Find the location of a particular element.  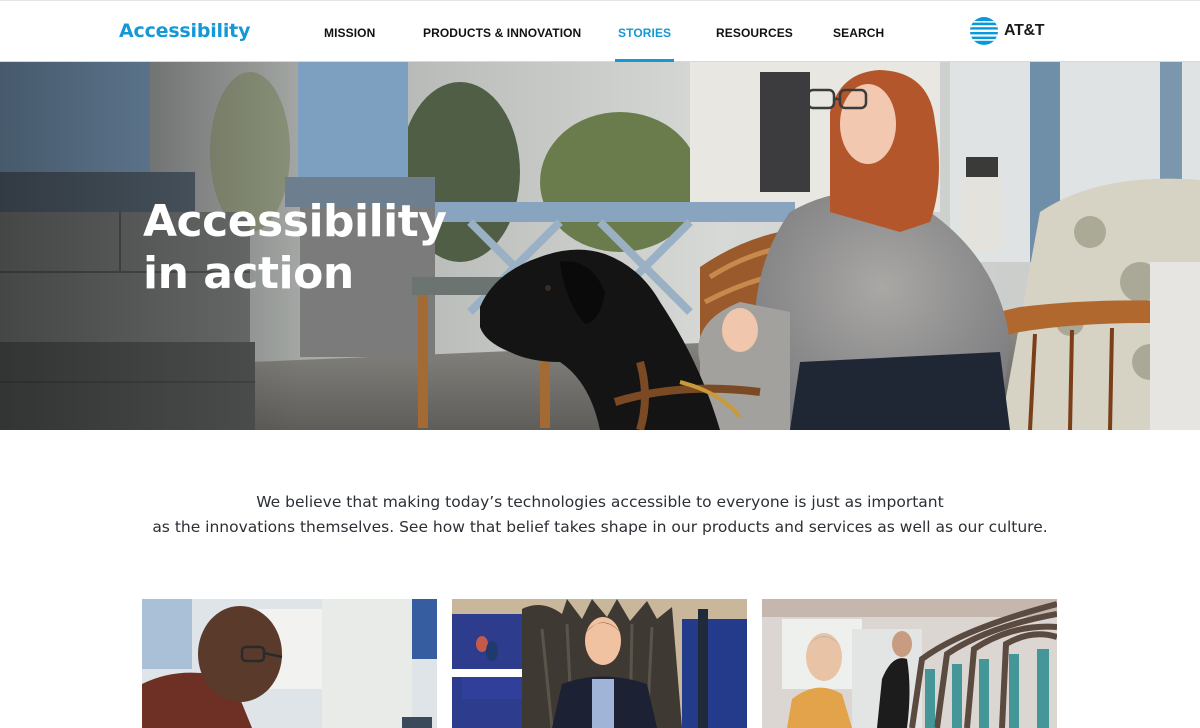

att-logo: AT&T is located at coordinates (1009, 31).